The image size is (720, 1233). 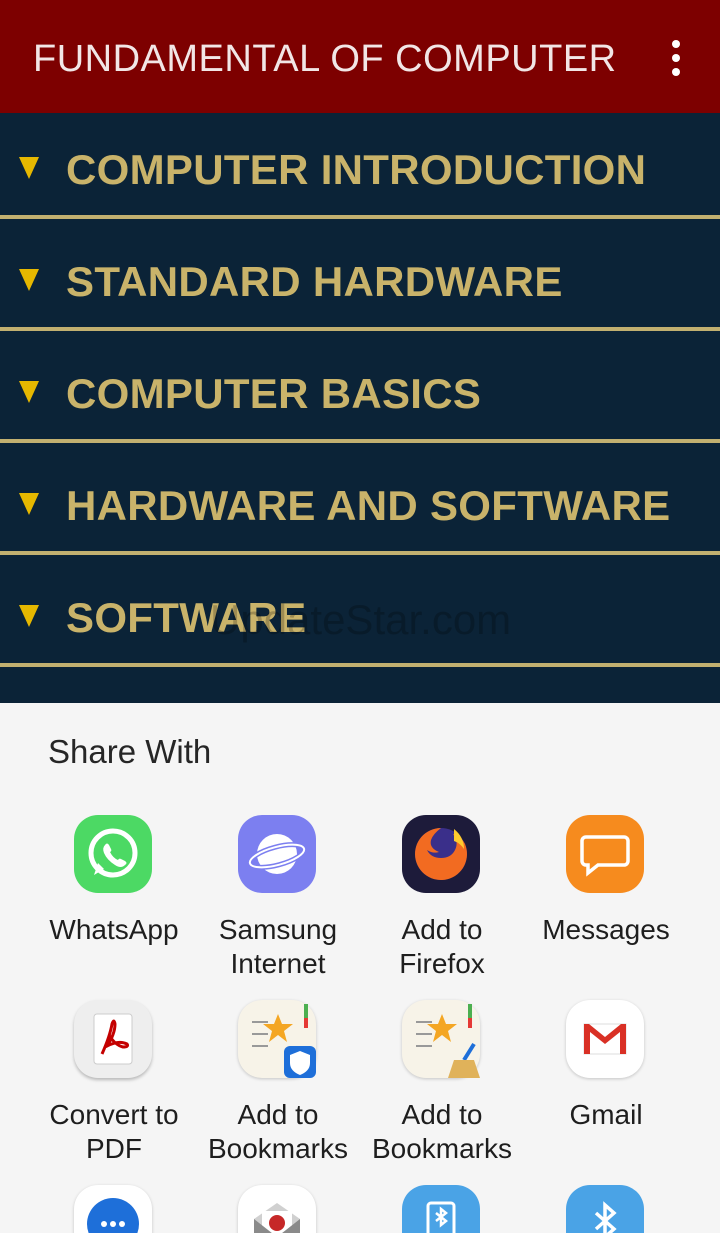 What do you see at coordinates (441, 854) in the screenshot?
I see `firefox-icon` at bounding box center [441, 854].